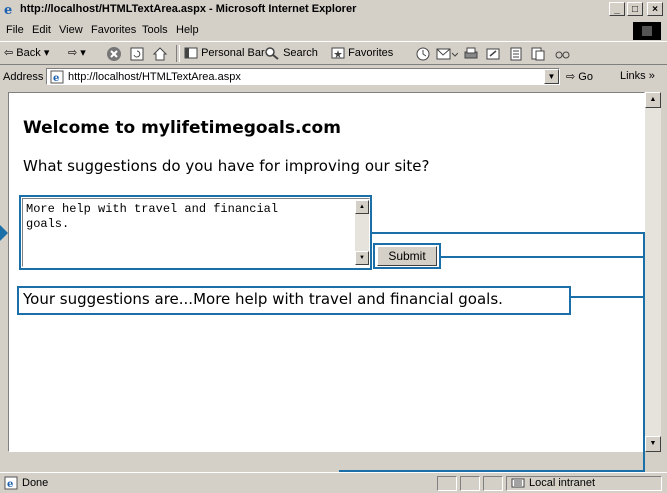 Image resolution: width=667 pixels, height=493 pixels. I want to click on page-scrollbar: ▲ ▼, so click(653, 272).